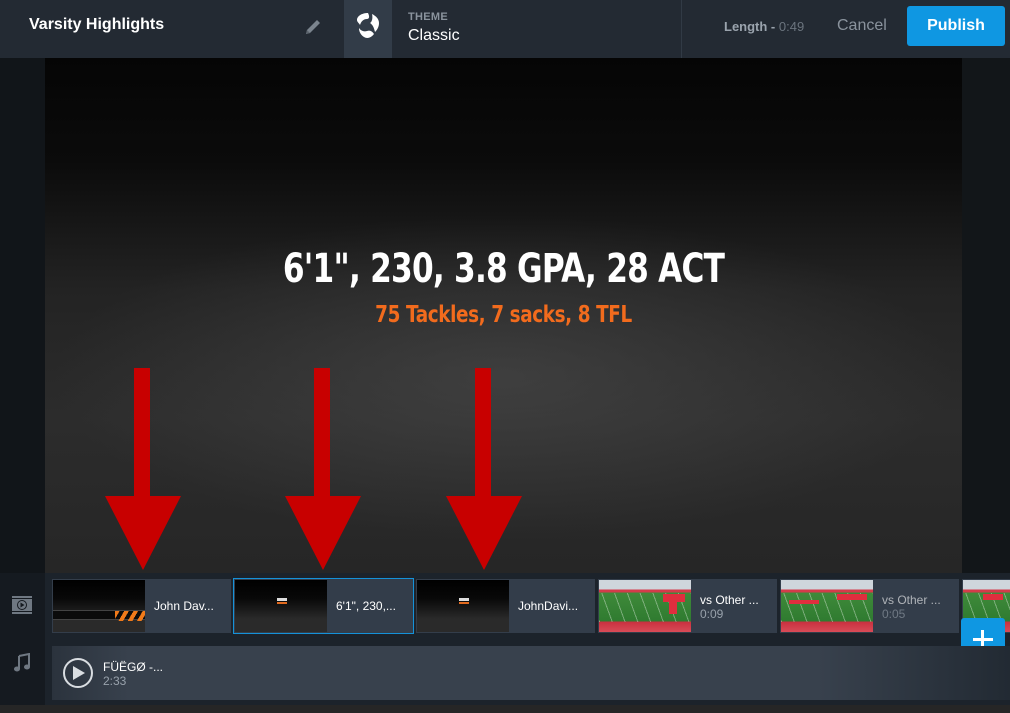 Image resolution: width=1010 pixels, height=713 pixels. What do you see at coordinates (505, 709) in the screenshot?
I see `bottom-strip` at bounding box center [505, 709].